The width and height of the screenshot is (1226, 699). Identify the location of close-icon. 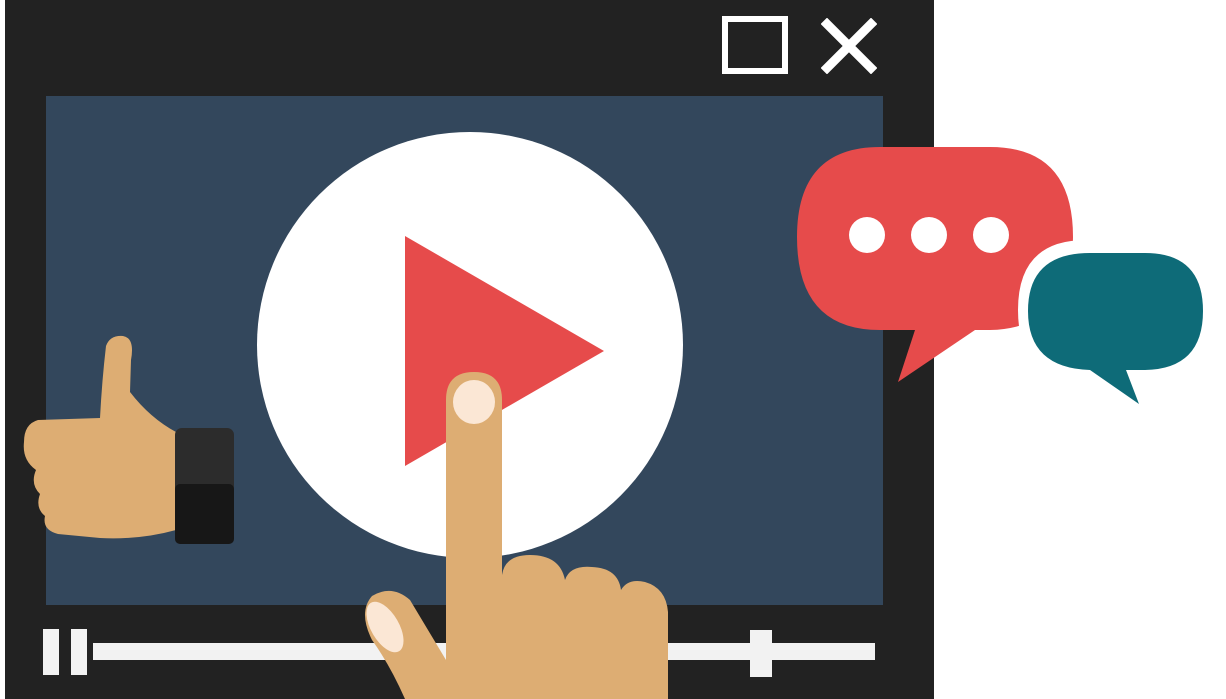
(849, 46).